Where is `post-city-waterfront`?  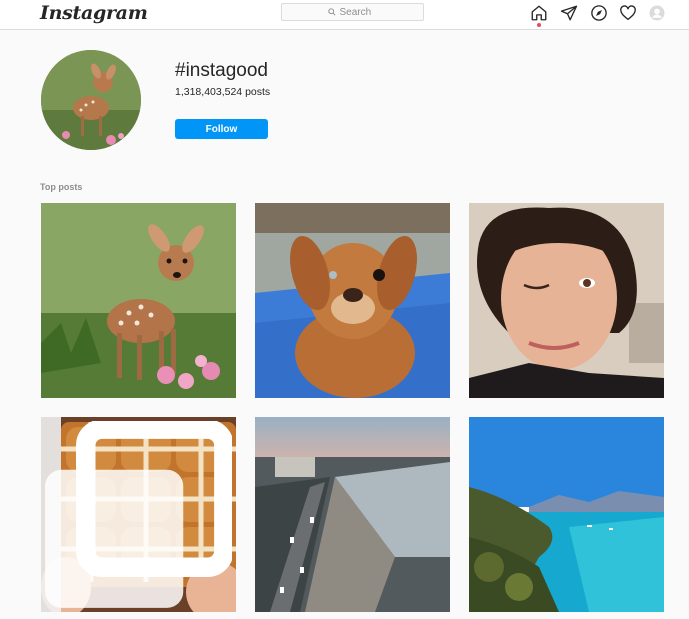
post-city-waterfront is located at coordinates (352, 514).